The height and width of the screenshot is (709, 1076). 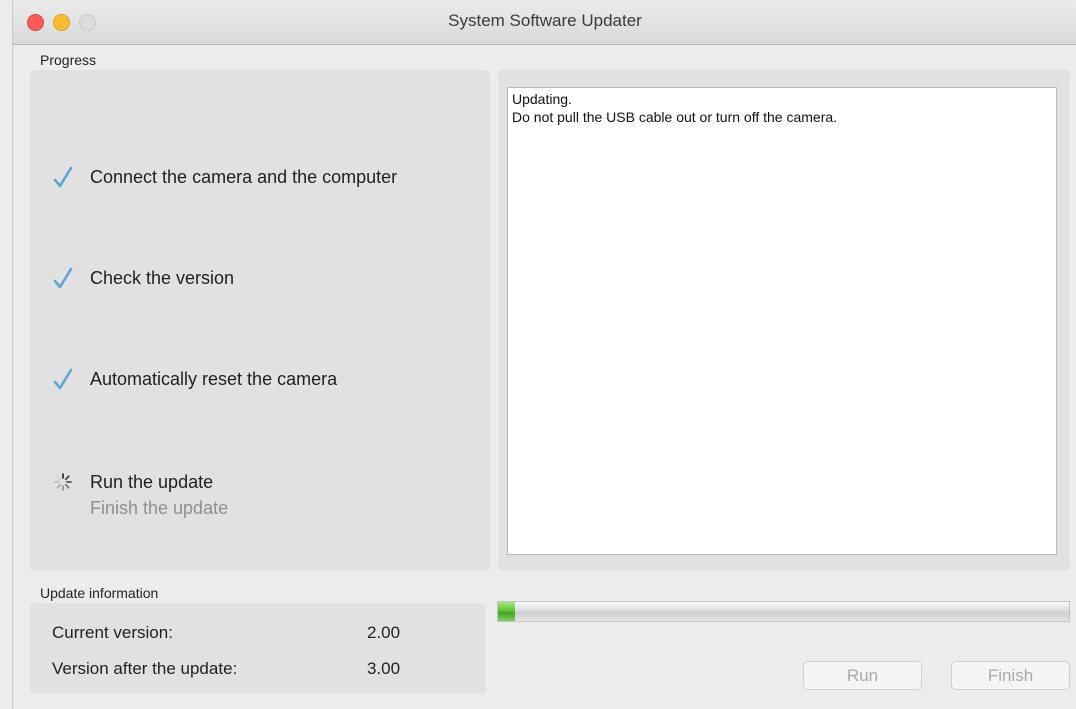 I want to click on current-version-label: Current version:, so click(x=112, y=632).